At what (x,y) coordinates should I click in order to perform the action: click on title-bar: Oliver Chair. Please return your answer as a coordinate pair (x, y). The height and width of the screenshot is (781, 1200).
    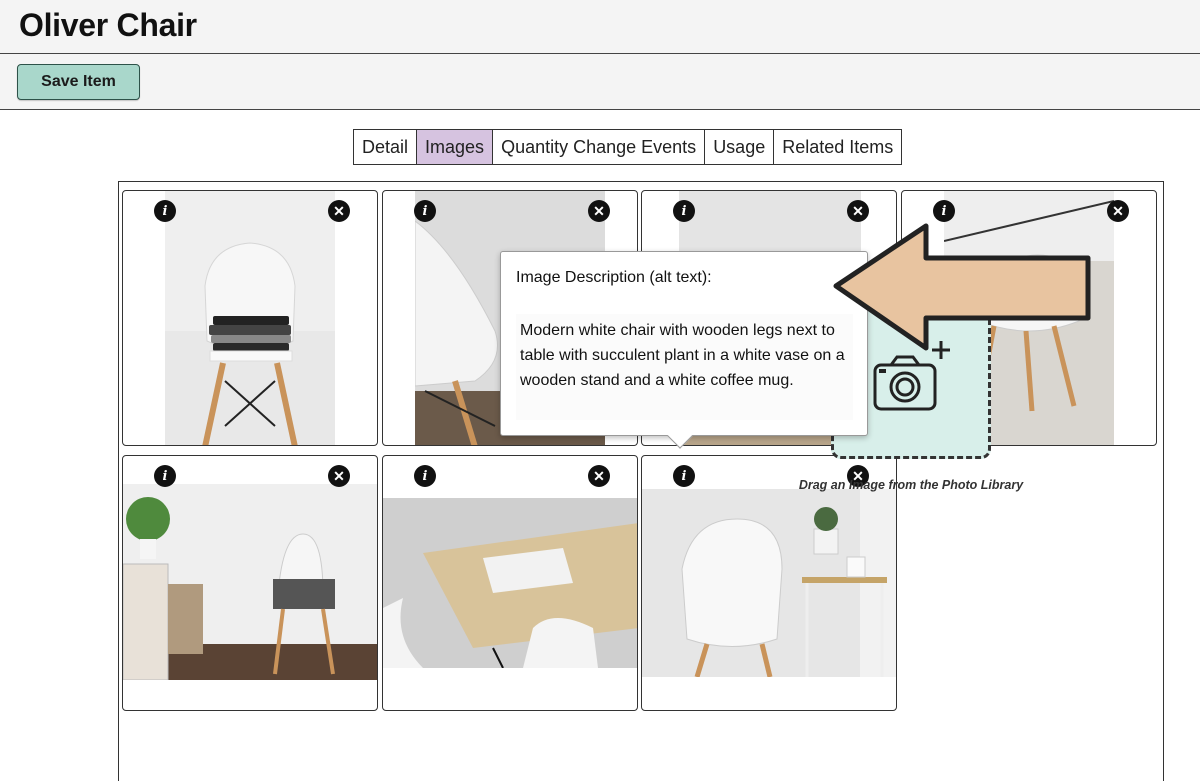
    Looking at the image, I should click on (600, 27).